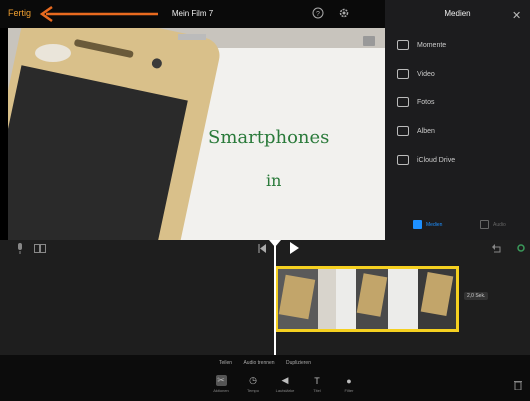 The height and width of the screenshot is (401, 530). I want to click on folder-icon, so click(403, 160).